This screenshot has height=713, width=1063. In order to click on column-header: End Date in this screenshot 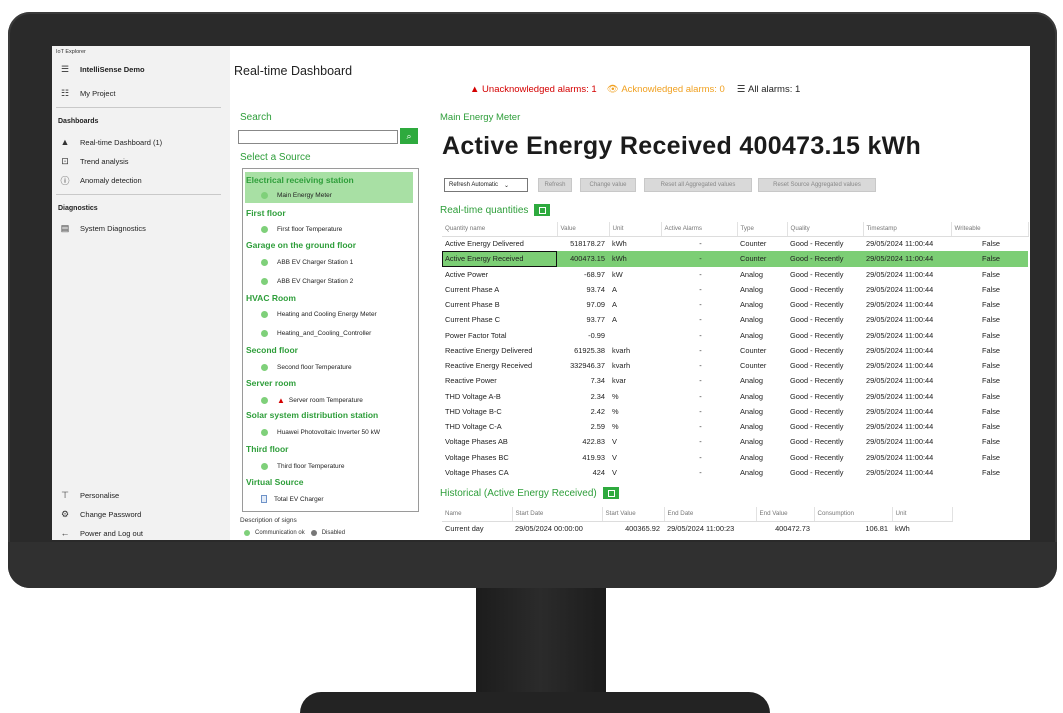, I will do `click(710, 514)`.